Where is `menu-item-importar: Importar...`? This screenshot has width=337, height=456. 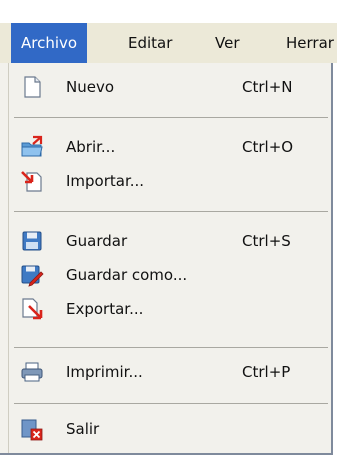 menu-item-importar: Importar... is located at coordinates (165, 181).